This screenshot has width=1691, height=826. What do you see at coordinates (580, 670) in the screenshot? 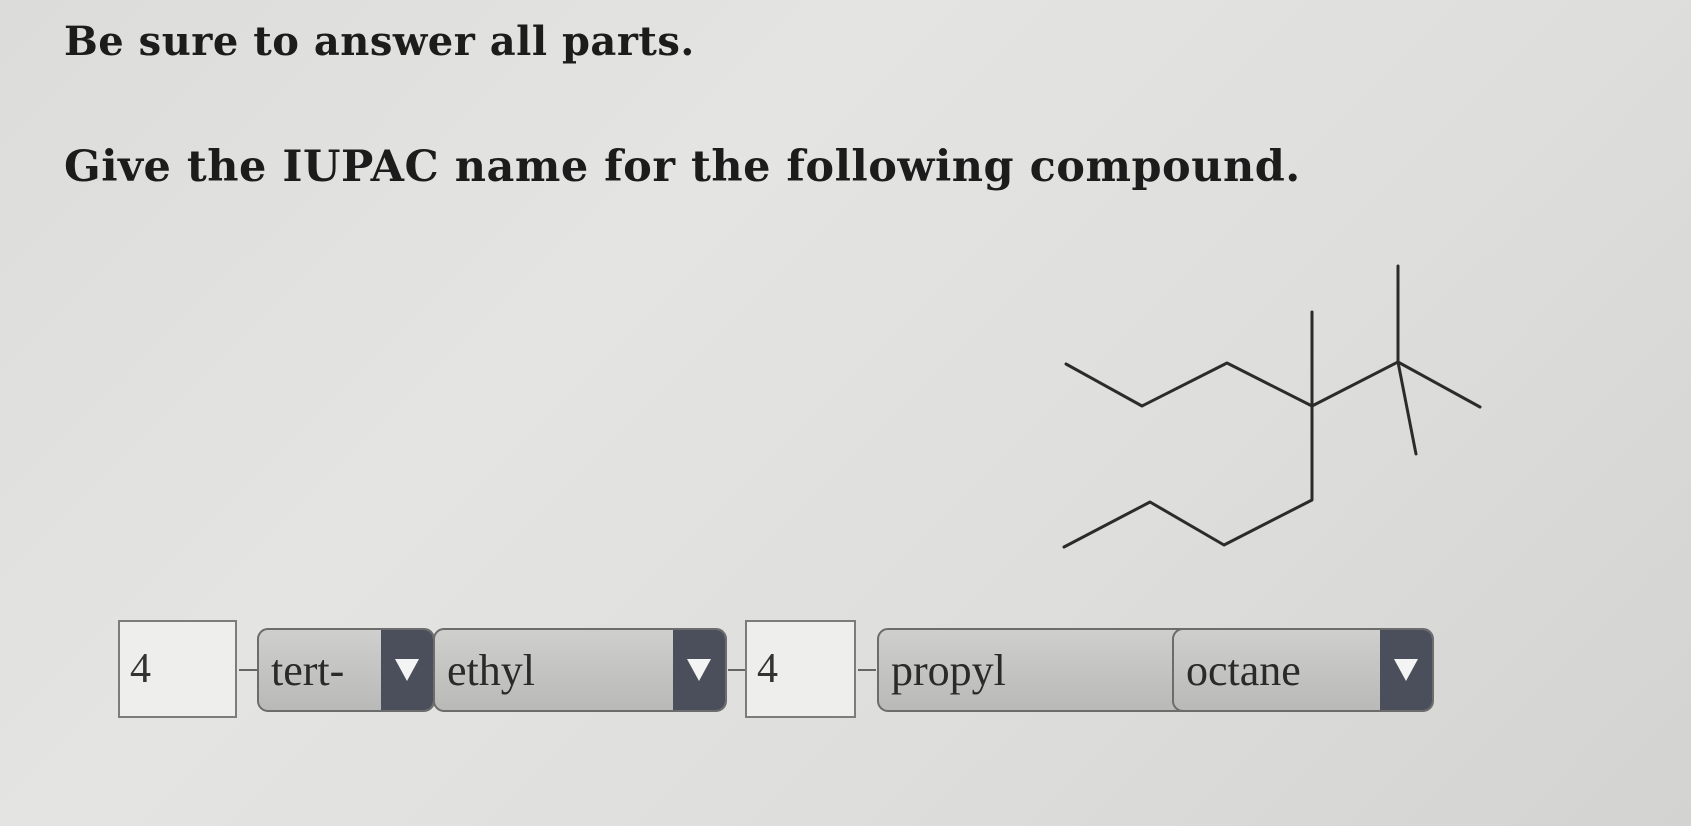
I see `substituent-dropdown-2: ethyl` at bounding box center [580, 670].